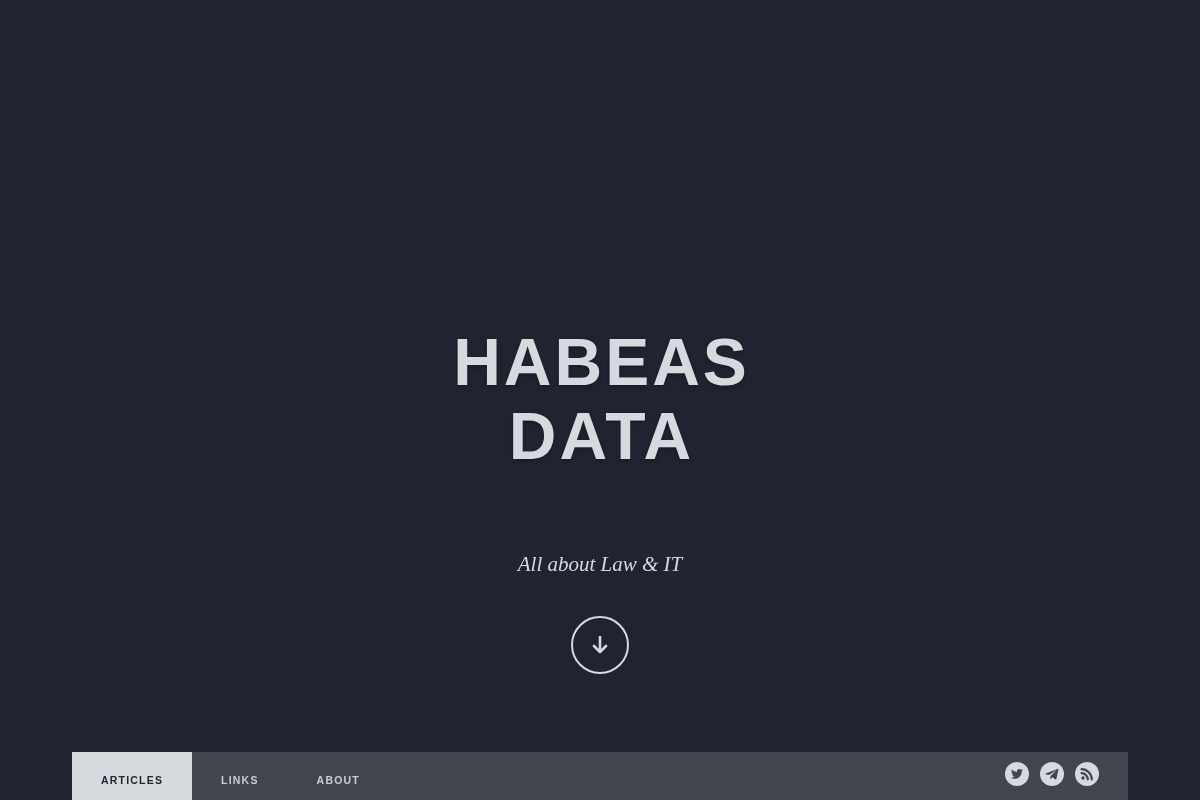  What do you see at coordinates (1017, 774) in the screenshot?
I see `bird-icon` at bounding box center [1017, 774].